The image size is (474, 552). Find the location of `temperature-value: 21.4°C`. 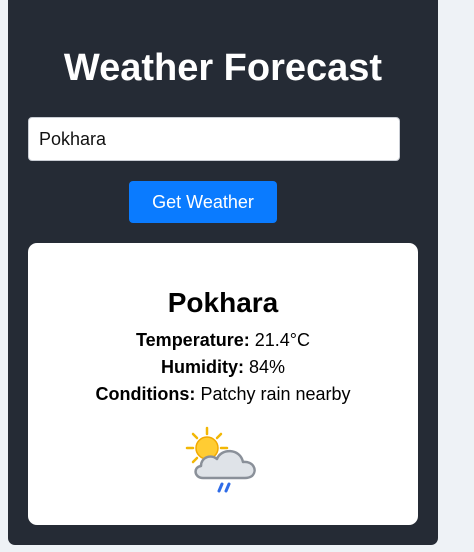

temperature-value: 21.4°C is located at coordinates (282, 340).